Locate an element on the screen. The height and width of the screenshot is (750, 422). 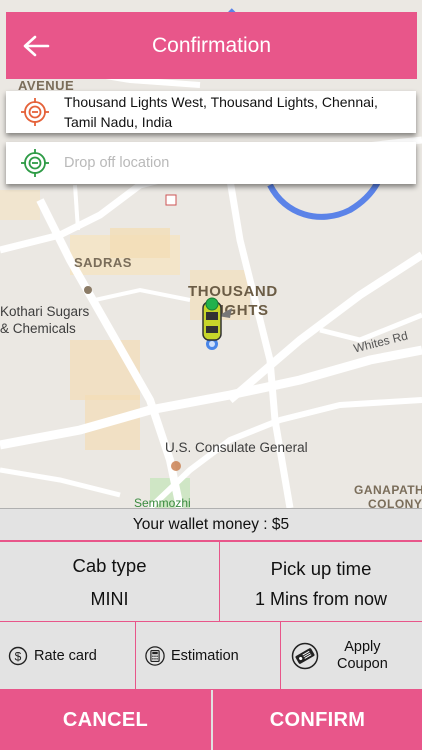
estimation-button: Estimation is located at coordinates (208, 656).